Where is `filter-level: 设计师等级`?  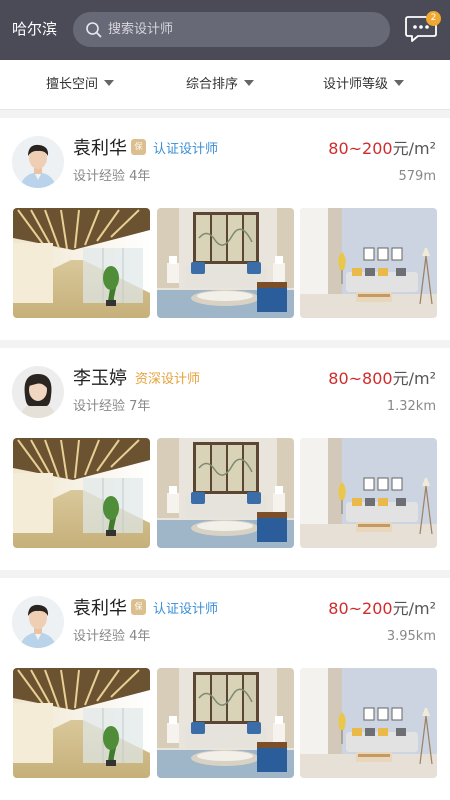 filter-level: 设计师等级 is located at coordinates (364, 85).